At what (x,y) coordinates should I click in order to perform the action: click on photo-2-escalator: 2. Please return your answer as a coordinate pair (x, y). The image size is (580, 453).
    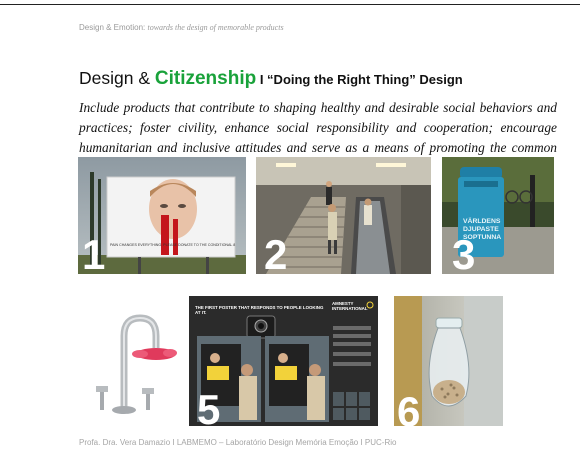
    Looking at the image, I should click on (343, 215).